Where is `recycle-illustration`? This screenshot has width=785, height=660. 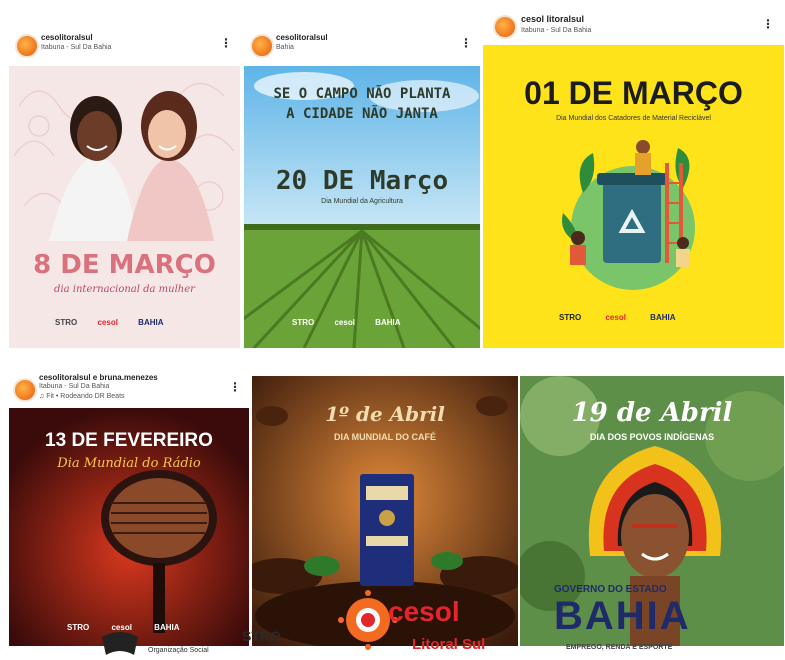 recycle-illustration is located at coordinates (628, 215).